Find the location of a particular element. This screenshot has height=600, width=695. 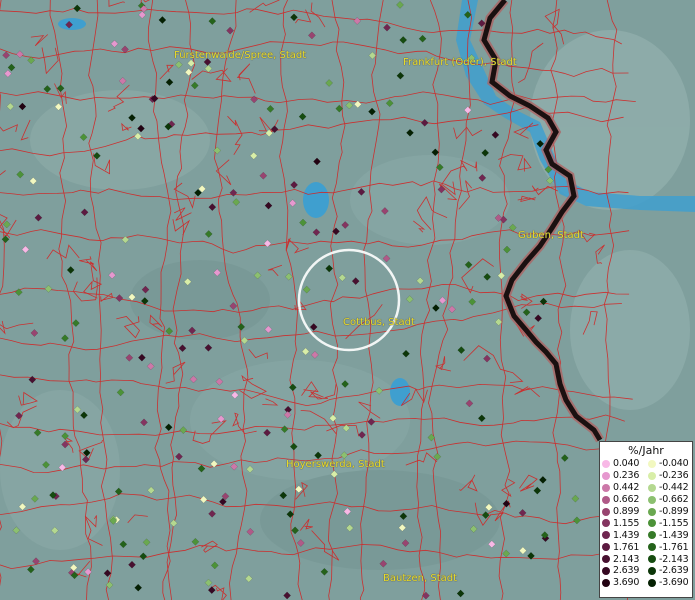

legend-item-negative: -0.040 is located at coordinates (671, 463).